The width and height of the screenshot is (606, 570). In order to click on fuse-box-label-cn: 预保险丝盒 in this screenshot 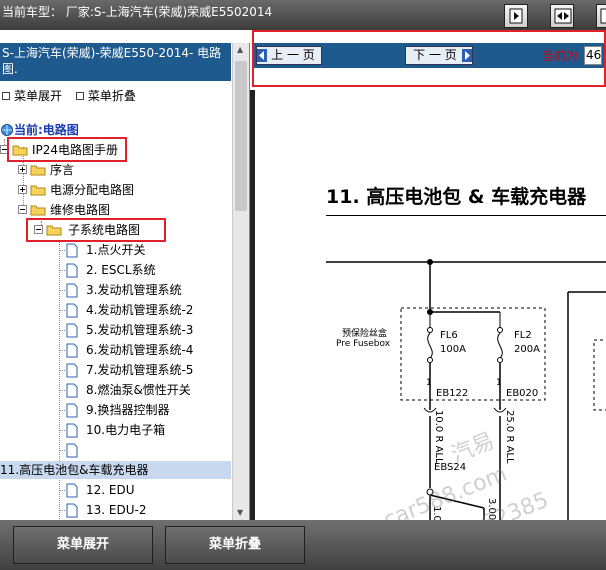, I will do `click(365, 334)`.